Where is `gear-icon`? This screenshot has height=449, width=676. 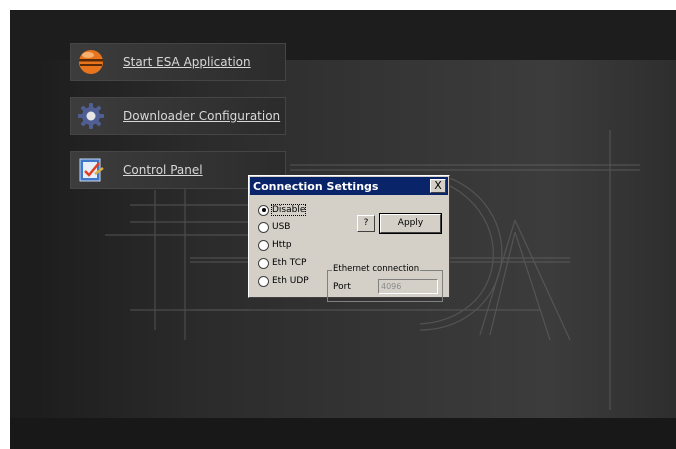
gear-icon is located at coordinates (91, 116).